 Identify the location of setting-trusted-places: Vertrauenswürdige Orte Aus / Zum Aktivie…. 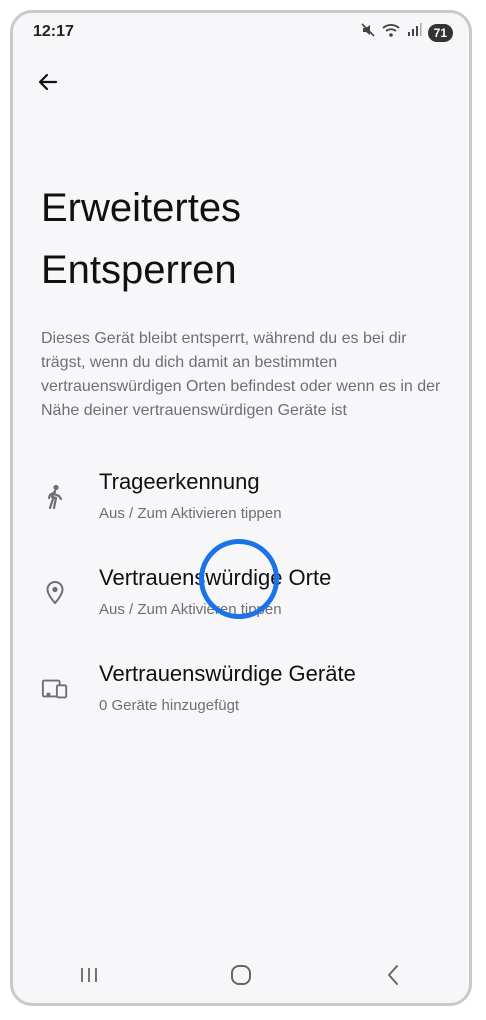
(241, 597).